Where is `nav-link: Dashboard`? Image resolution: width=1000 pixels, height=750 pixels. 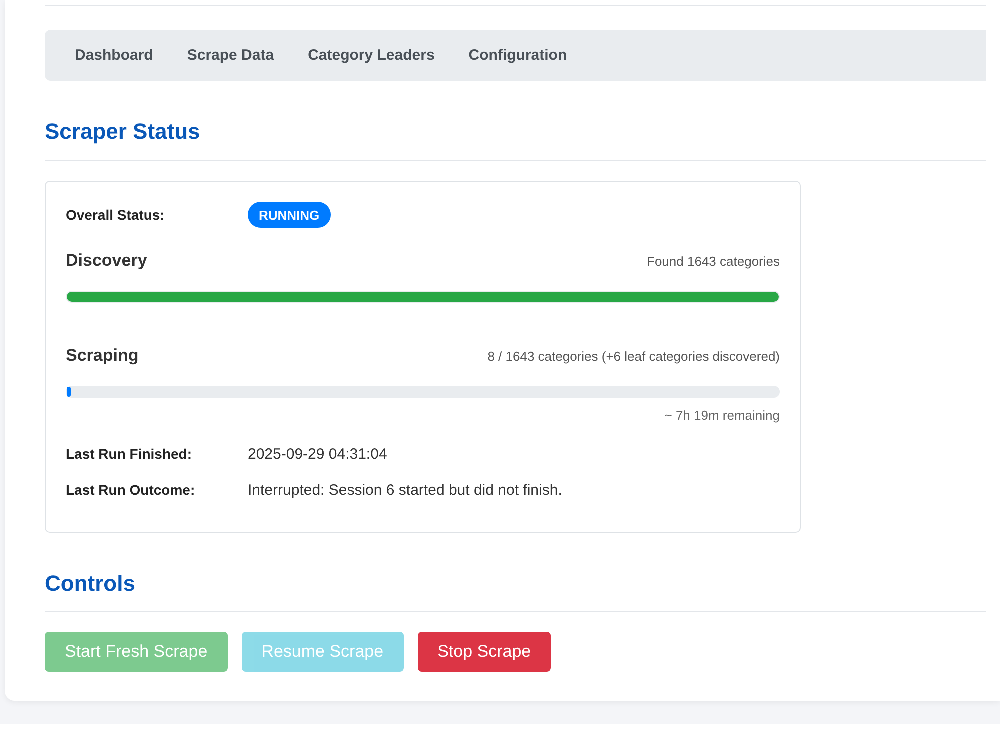 nav-link: Dashboard is located at coordinates (114, 55).